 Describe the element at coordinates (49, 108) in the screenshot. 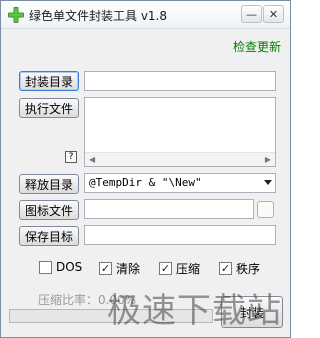

I see `exec-file-button: 执行文件` at that location.